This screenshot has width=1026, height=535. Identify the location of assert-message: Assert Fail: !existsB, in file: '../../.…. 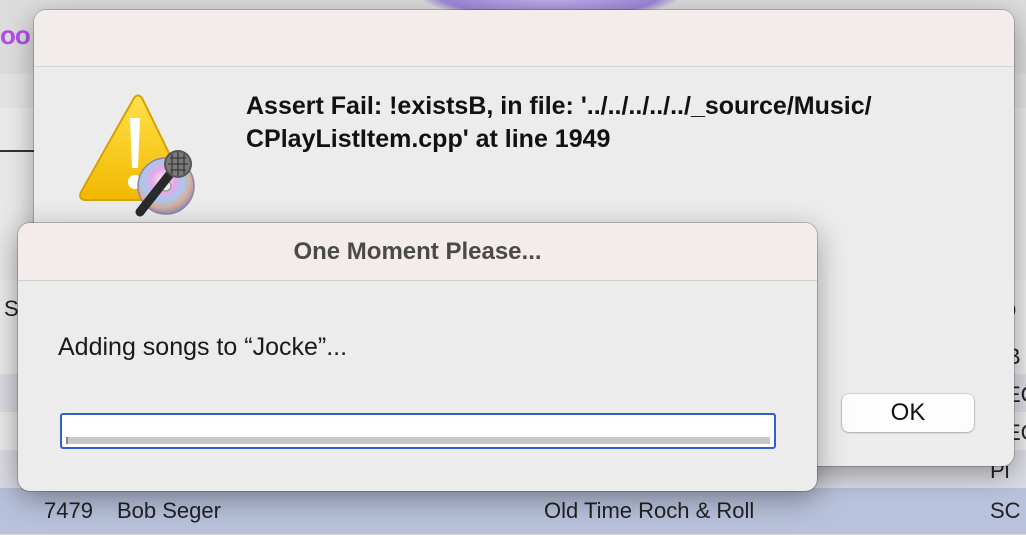
(606, 123).